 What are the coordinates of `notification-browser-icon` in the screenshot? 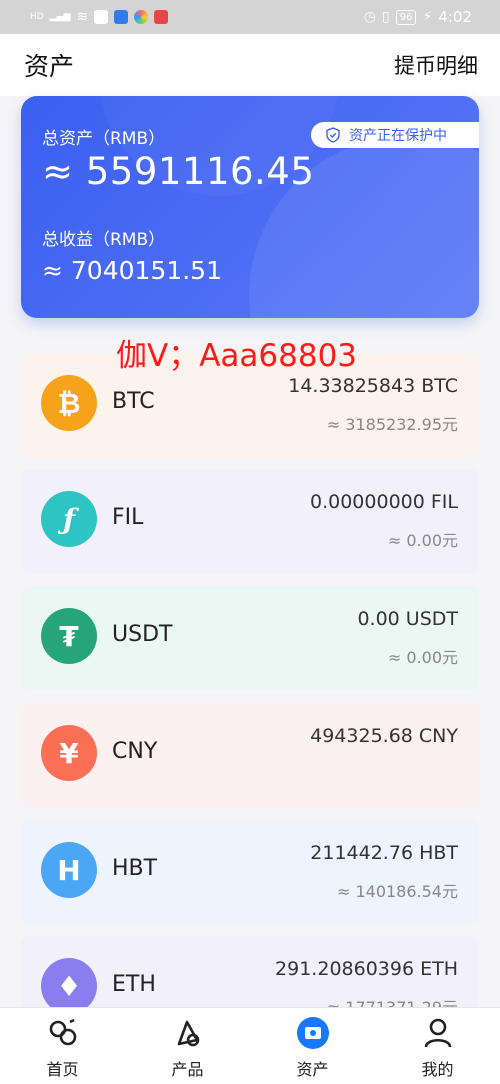 It's located at (121, 17).